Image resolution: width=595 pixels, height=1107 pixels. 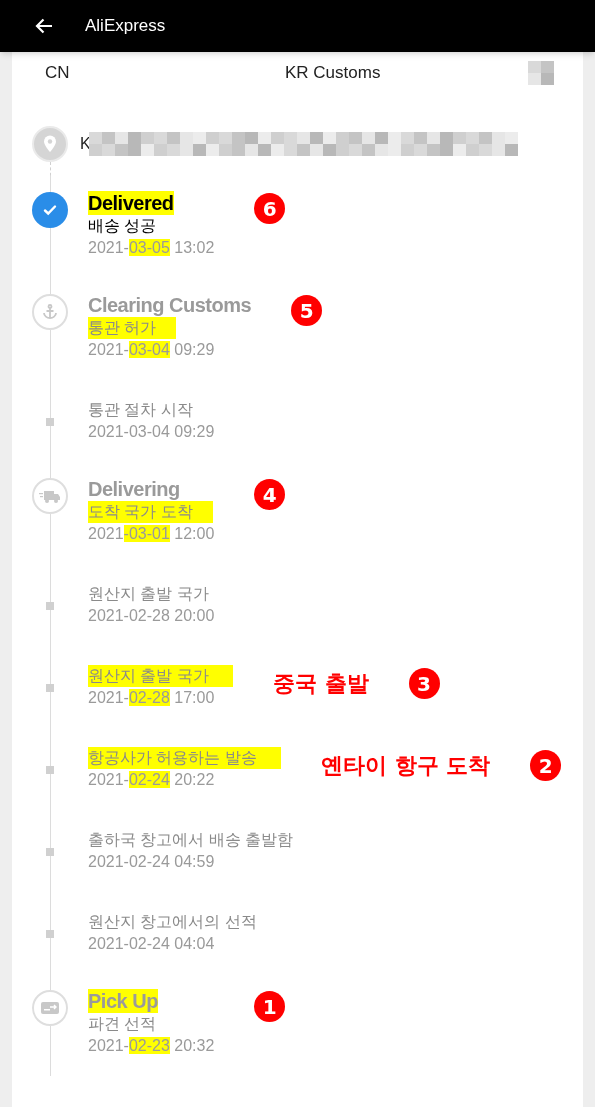 What do you see at coordinates (151, 534) in the screenshot?
I see `event-date: 2021-03-01 12:00` at bounding box center [151, 534].